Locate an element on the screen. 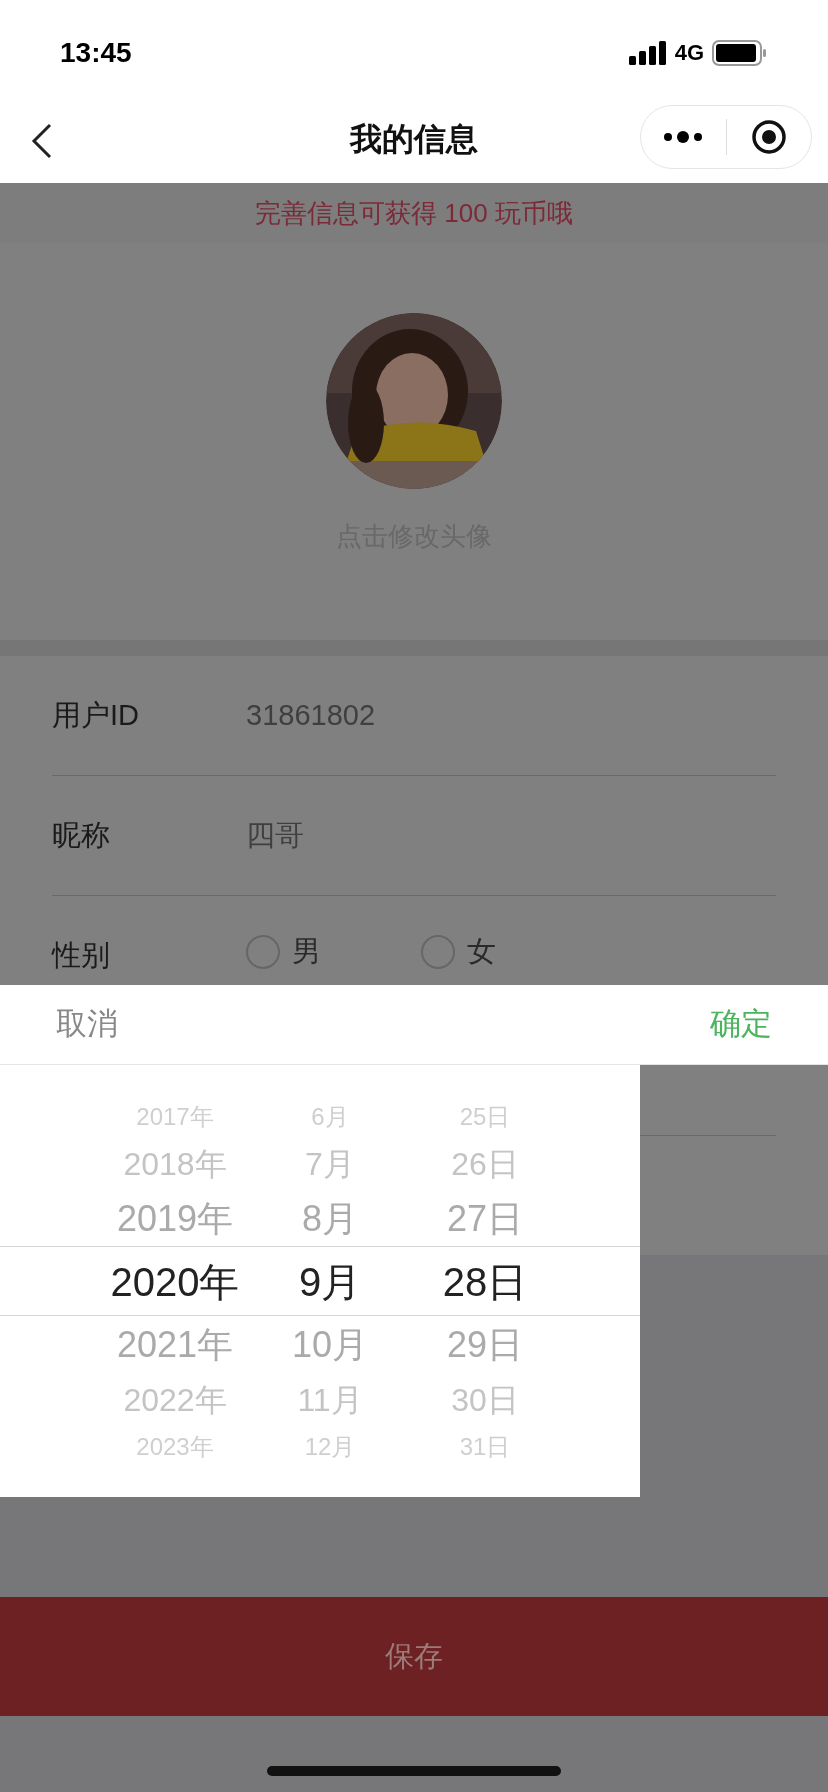  picker-option: 26日 is located at coordinates (485, 1164).